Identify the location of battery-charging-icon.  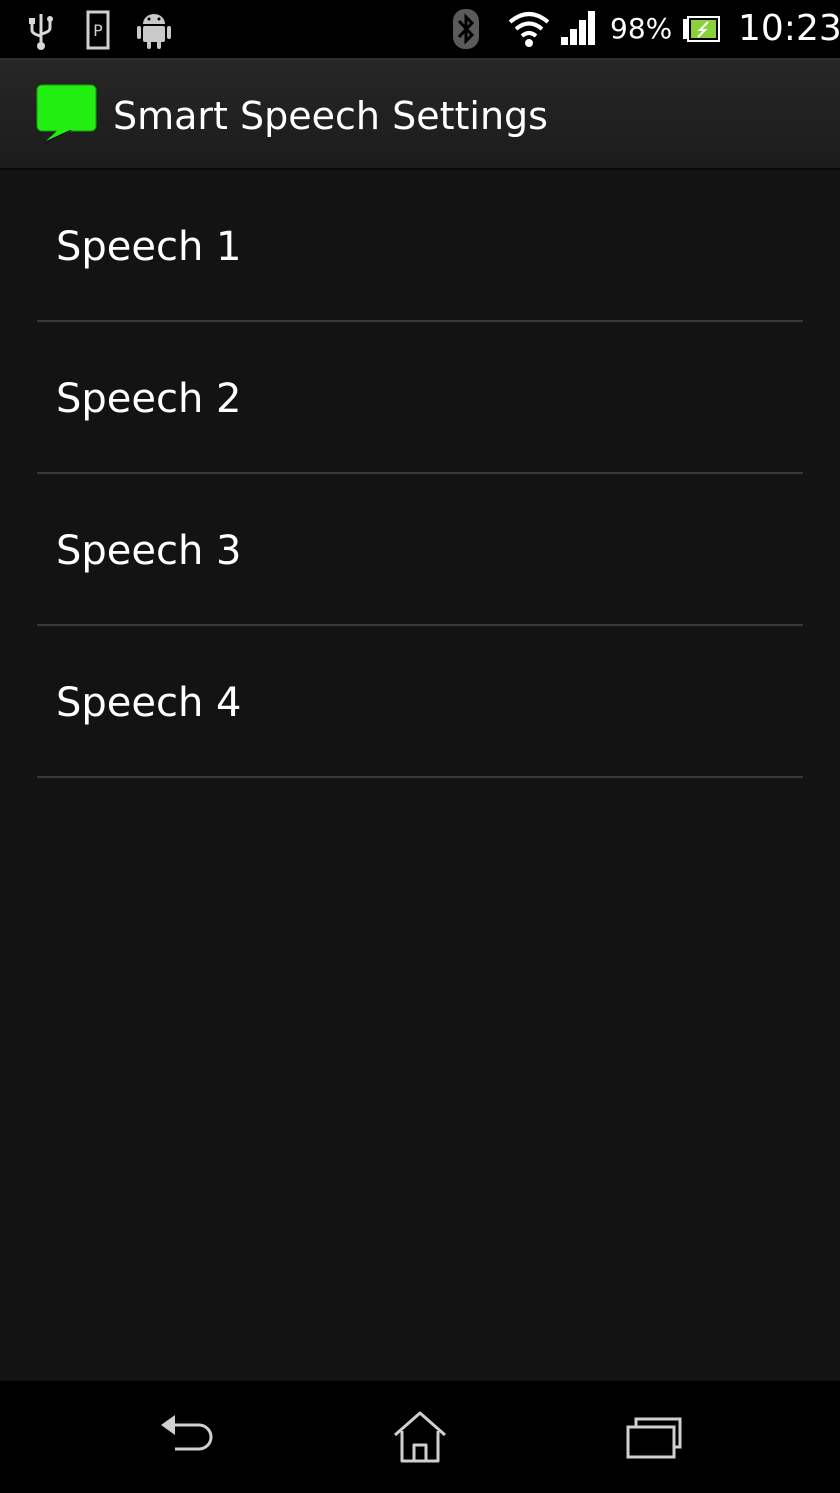
(701, 29).